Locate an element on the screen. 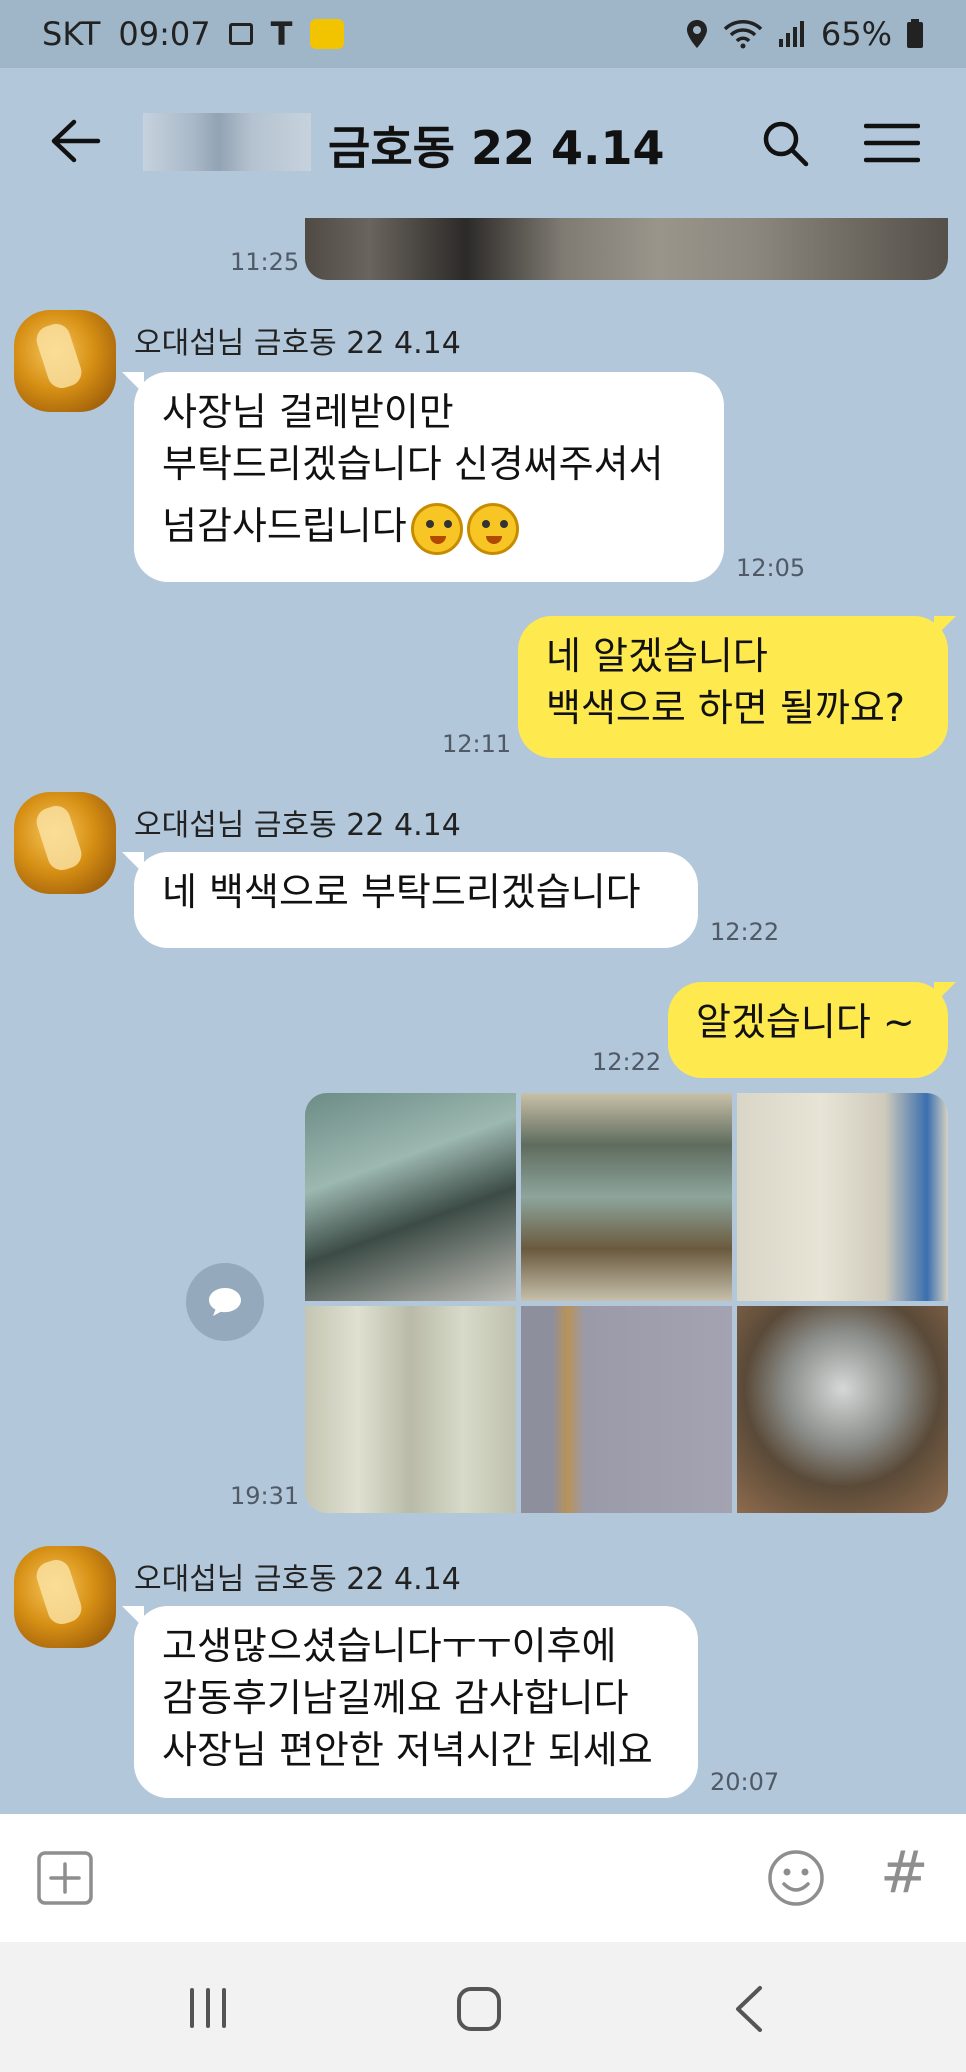  message-time: 19:31 is located at coordinates (265, 1496).